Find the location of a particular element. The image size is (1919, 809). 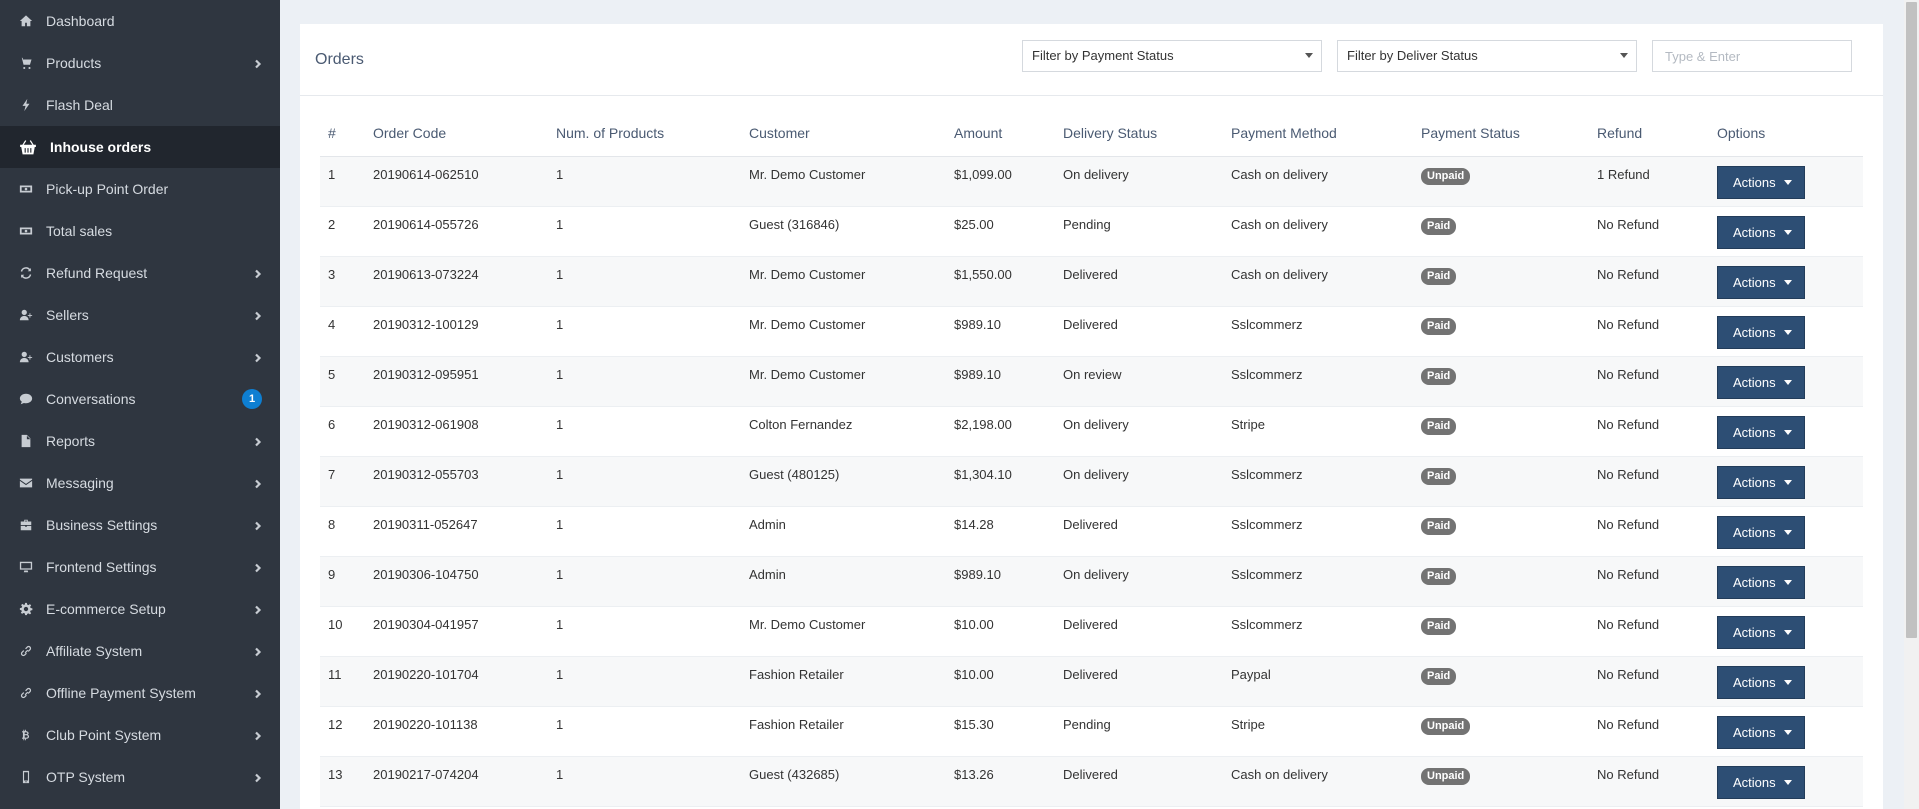

sidebar-item-sellers: Sellers is located at coordinates (140, 315).